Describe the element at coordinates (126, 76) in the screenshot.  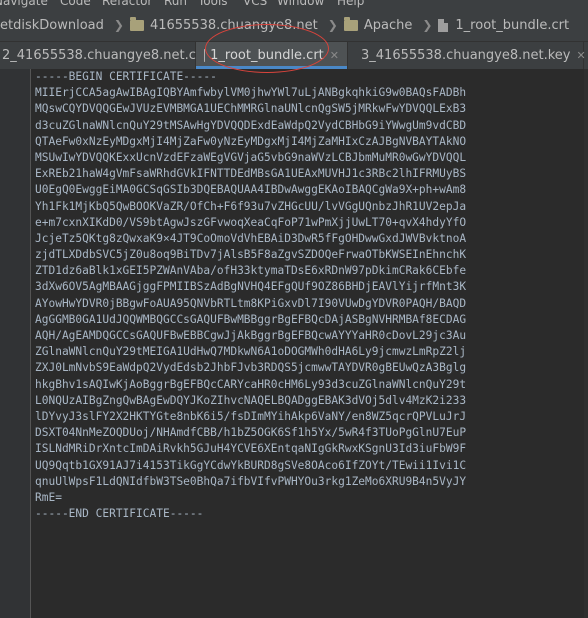
I see `code-line: -----BEGIN CERTIFICATE-----` at that location.